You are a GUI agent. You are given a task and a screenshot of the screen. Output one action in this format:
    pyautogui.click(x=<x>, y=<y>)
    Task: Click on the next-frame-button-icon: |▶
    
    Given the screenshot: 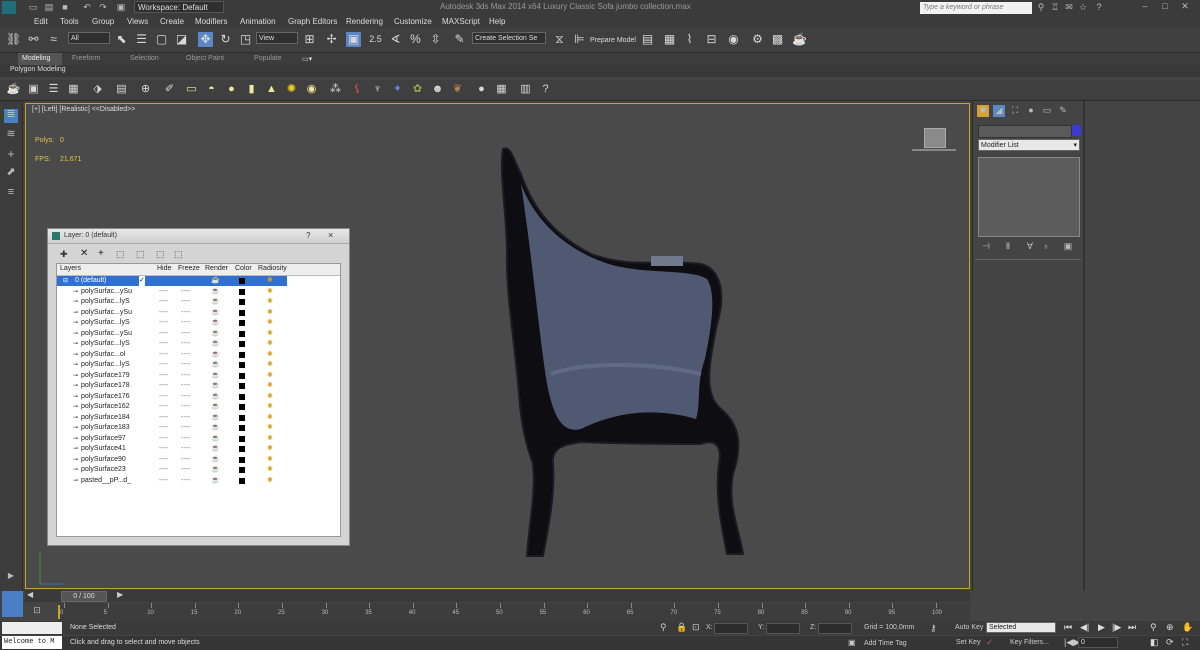 What is the action you would take?
    pyautogui.click(x=1116, y=627)
    